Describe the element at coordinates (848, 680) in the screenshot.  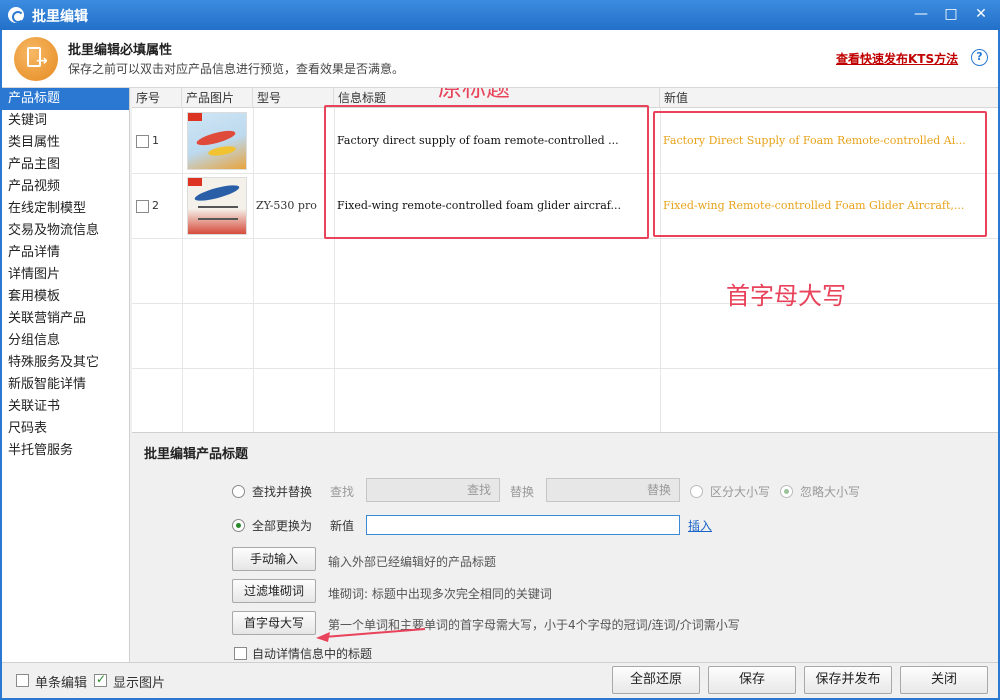
I see `save-and-publish-button: 保存并发布` at that location.